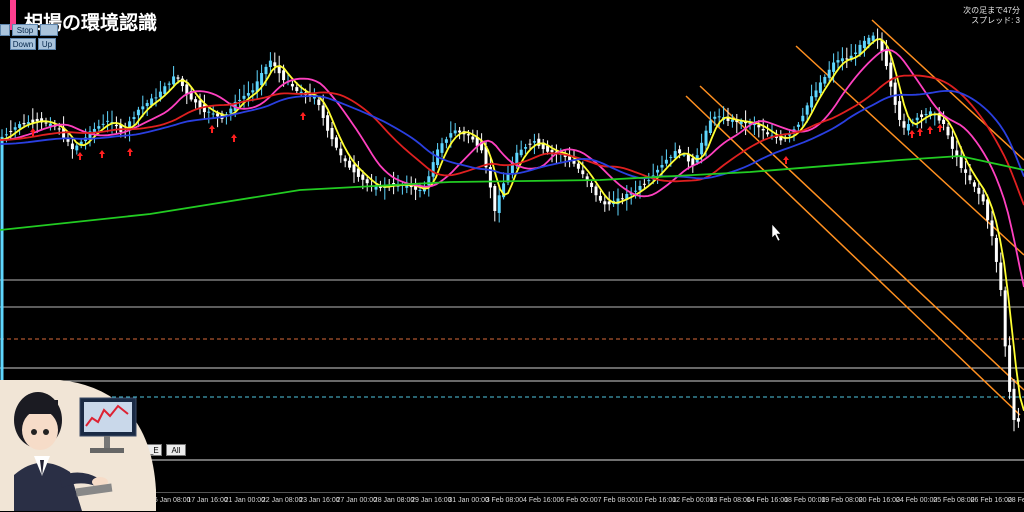 This screenshot has height=512, width=1024. I want to click on all-button: All, so click(176, 450).